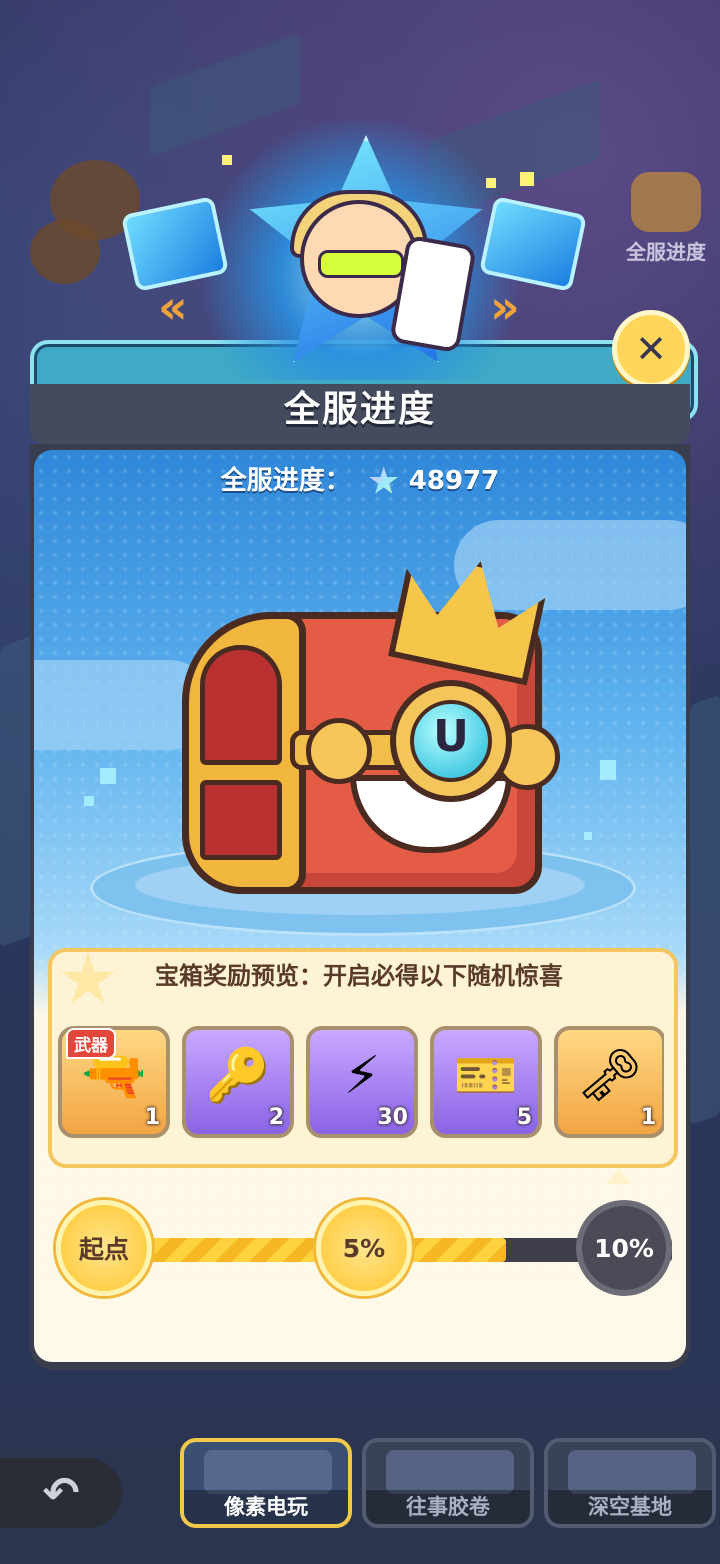 Image resolution: width=720 pixels, height=1564 pixels. I want to click on close-button: ✕, so click(651, 349).